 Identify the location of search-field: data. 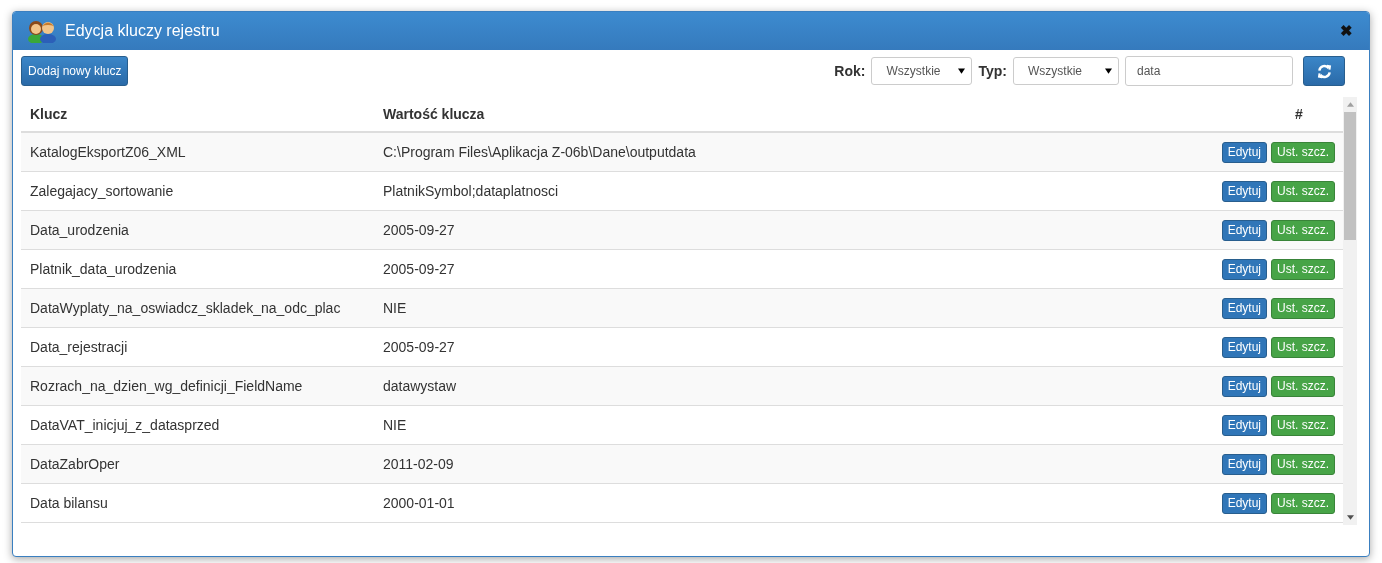
(1209, 71).